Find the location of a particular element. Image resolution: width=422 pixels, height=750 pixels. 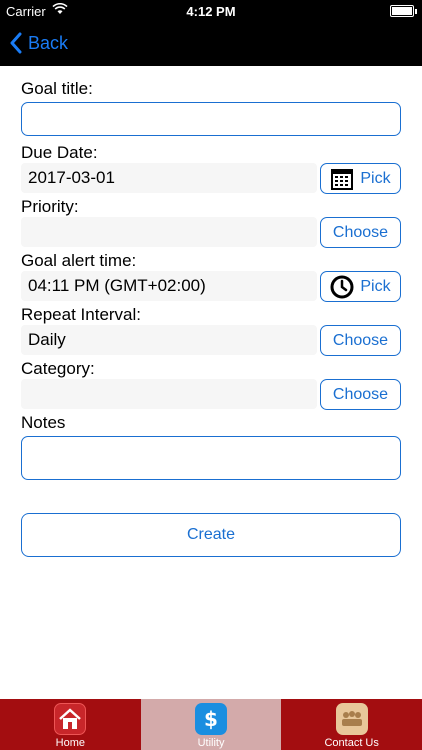

pick-due-date-button: Pick is located at coordinates (360, 178).